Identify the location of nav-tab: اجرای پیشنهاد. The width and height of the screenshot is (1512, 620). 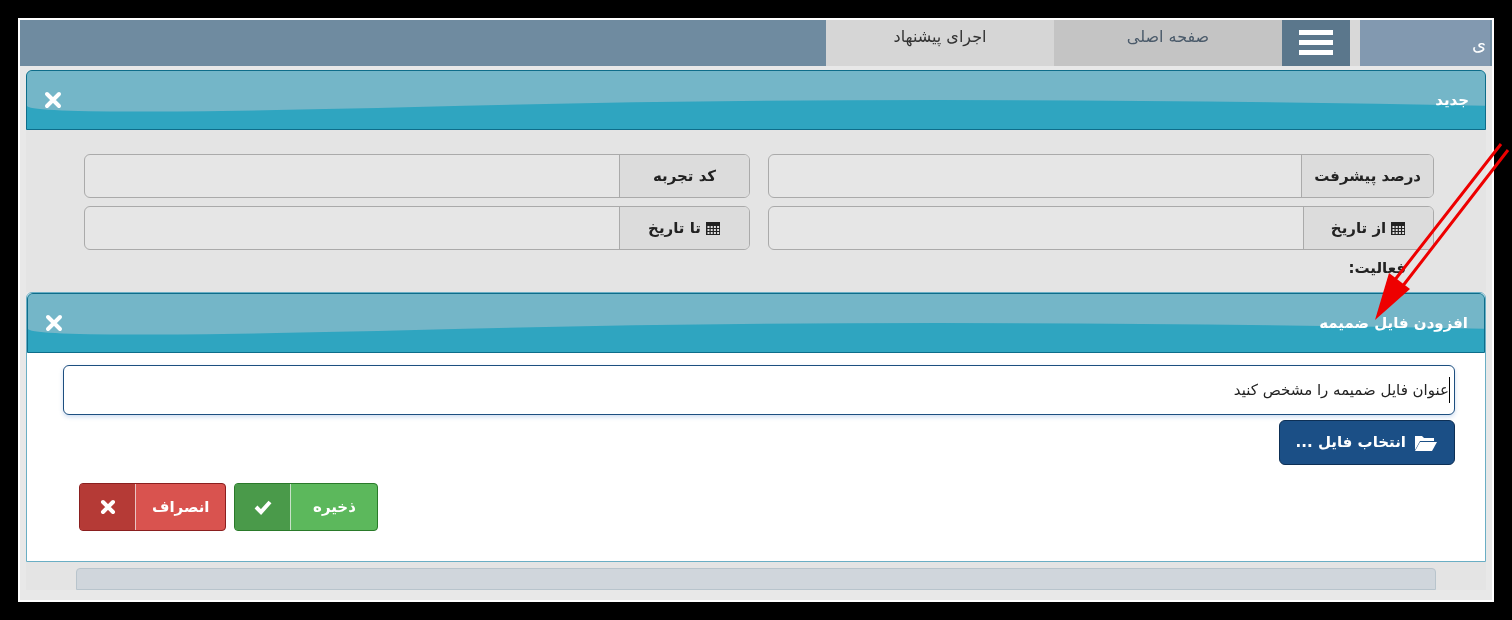
(940, 43).